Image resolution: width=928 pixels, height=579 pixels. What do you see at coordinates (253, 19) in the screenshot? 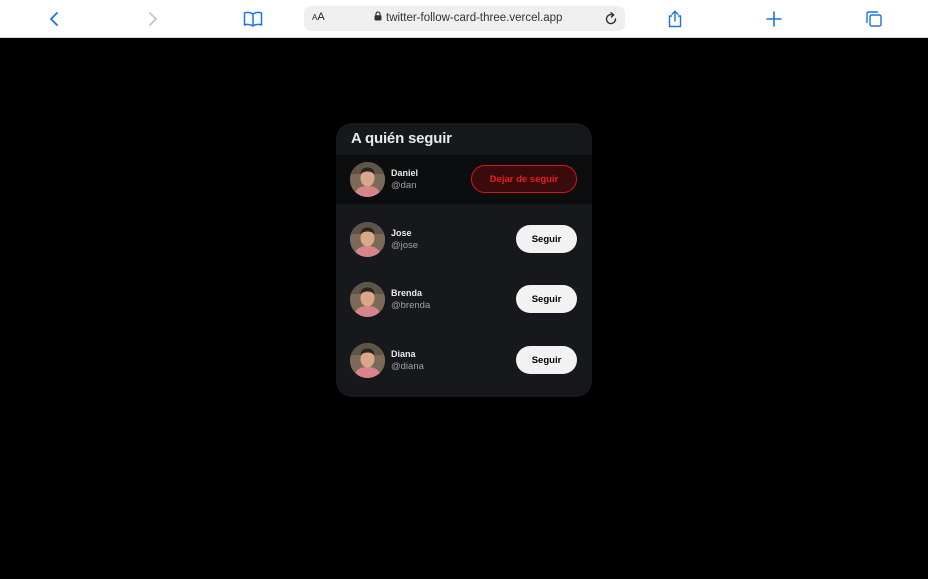
I see `bookmarks-icon` at bounding box center [253, 19].